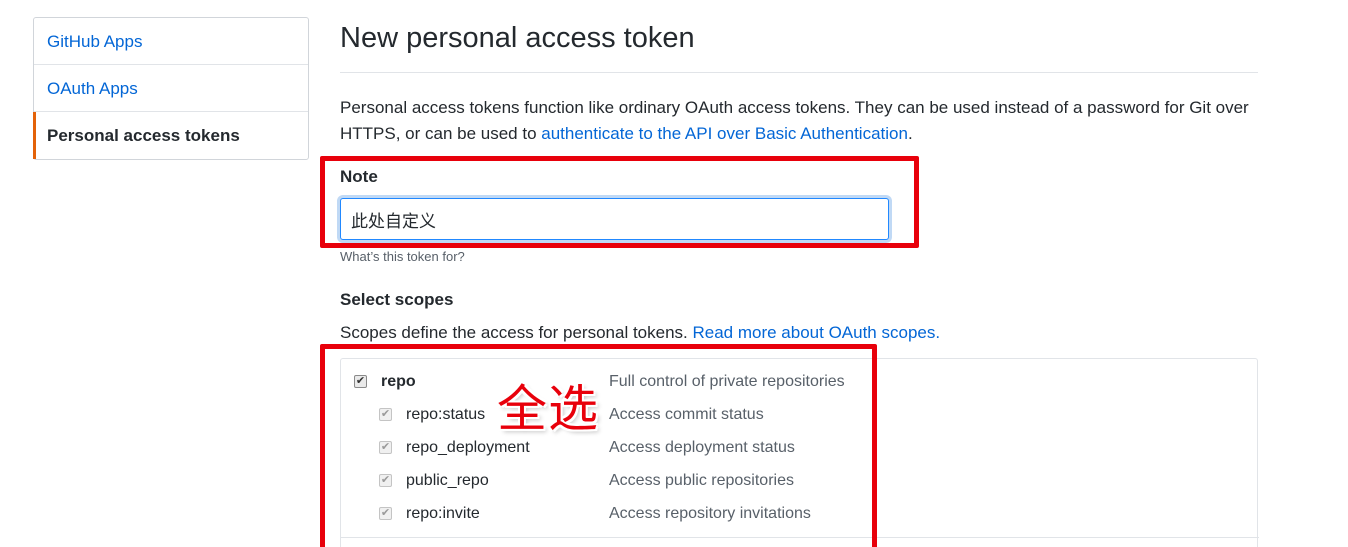 The image size is (1348, 547). Describe the element at coordinates (385, 414) in the screenshot. I see `repo-status-checkbox: ✔` at that location.